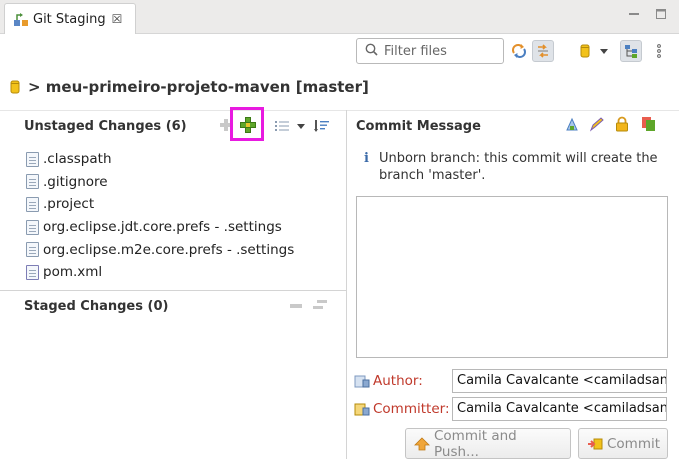 This screenshot has height=459, width=679. Describe the element at coordinates (362, 381) in the screenshot. I see `author-icon` at that location.